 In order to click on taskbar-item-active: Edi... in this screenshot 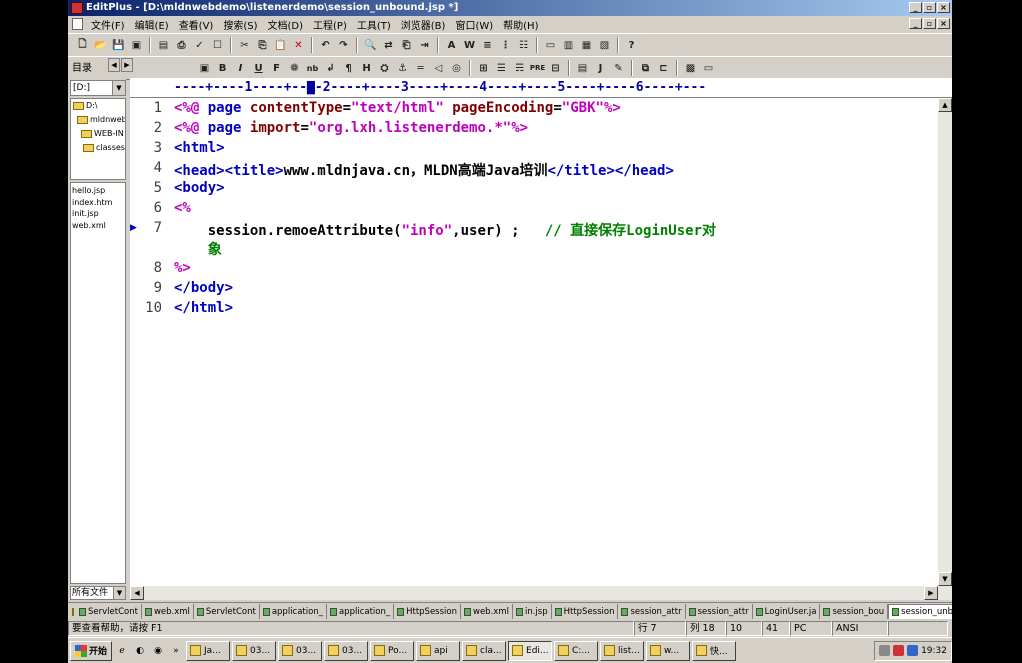, I will do `click(530, 650)`.